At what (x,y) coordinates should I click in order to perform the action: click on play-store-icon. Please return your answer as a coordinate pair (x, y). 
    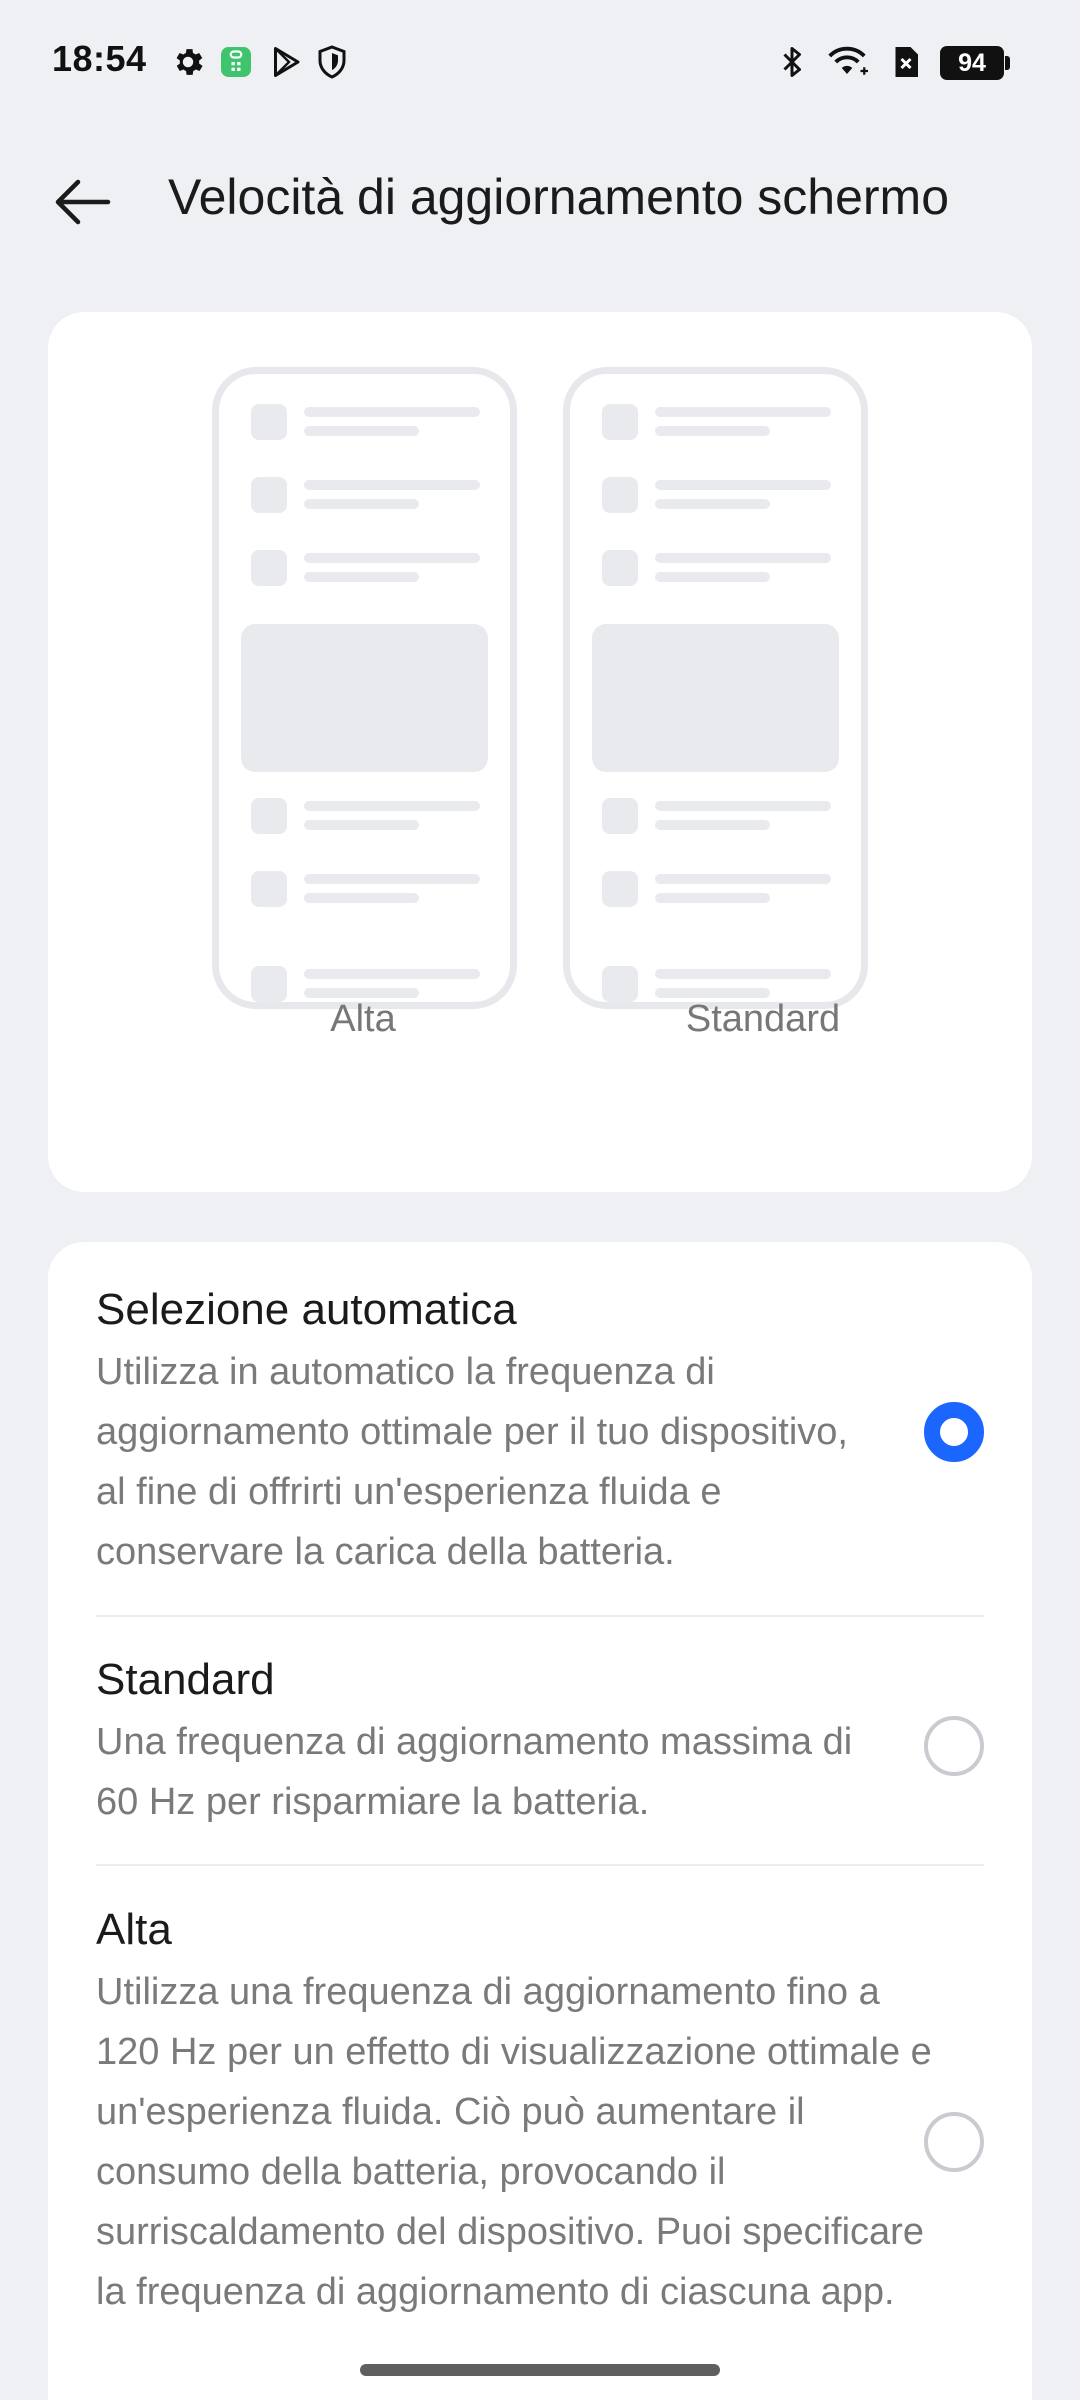
    Looking at the image, I should click on (286, 62).